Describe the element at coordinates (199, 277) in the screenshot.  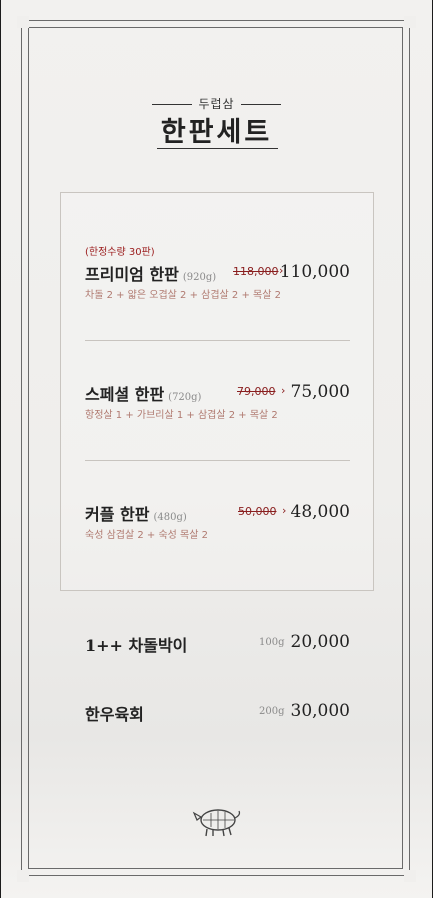
I see `set-item-weight: (920g)` at that location.